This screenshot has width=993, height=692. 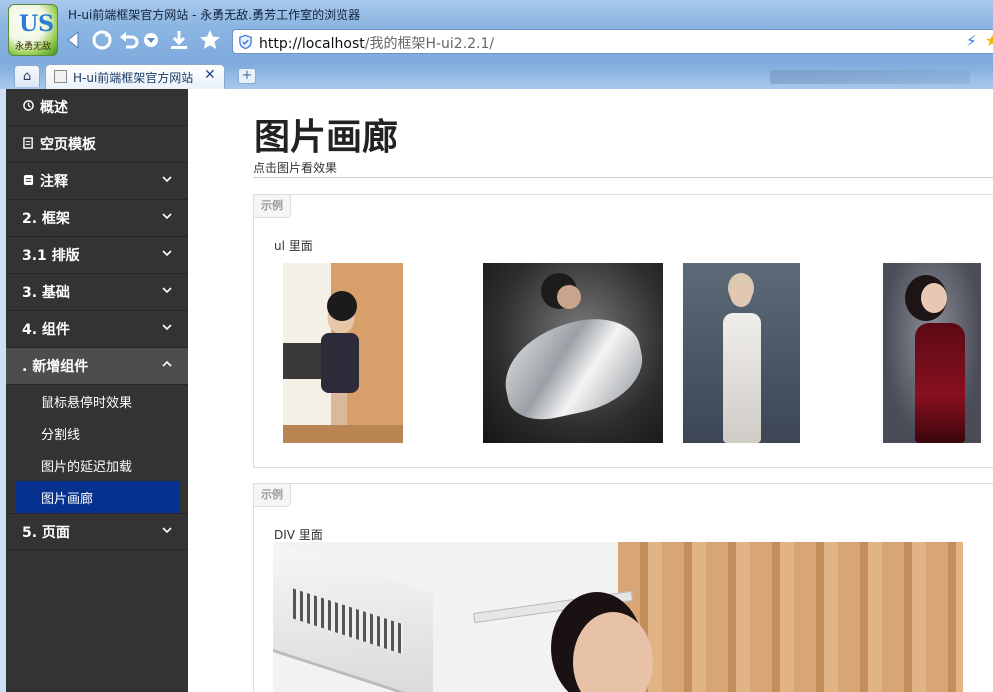 What do you see at coordinates (97, 181) in the screenshot?
I see `sidebar-item-notes: 注释` at bounding box center [97, 181].